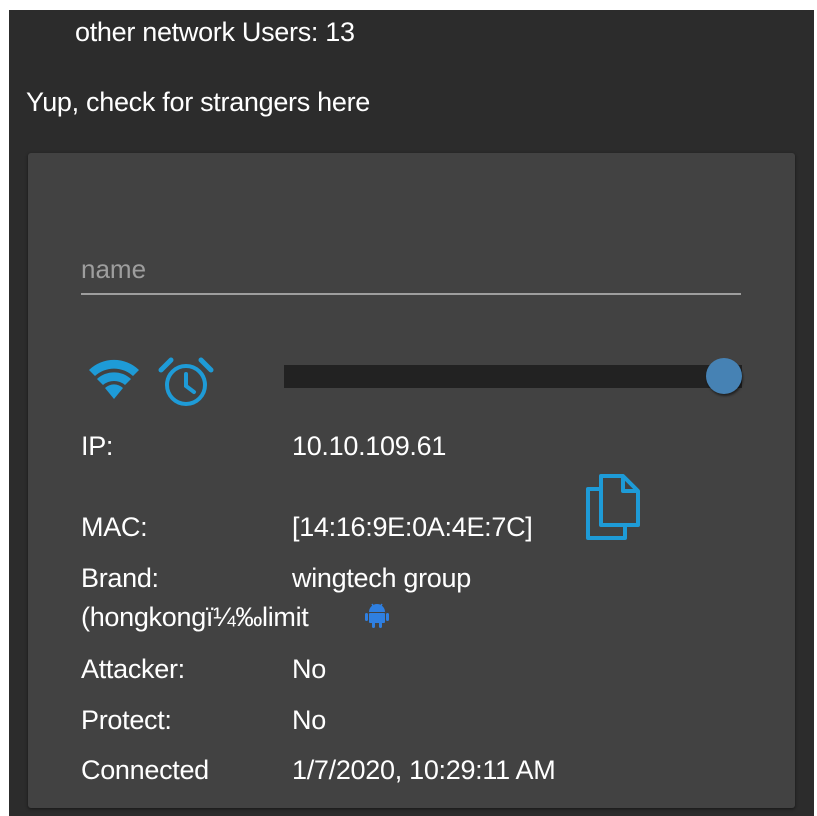 This screenshot has width=817, height=816. Describe the element at coordinates (145, 770) in the screenshot. I see `connected-label: Connected` at that location.